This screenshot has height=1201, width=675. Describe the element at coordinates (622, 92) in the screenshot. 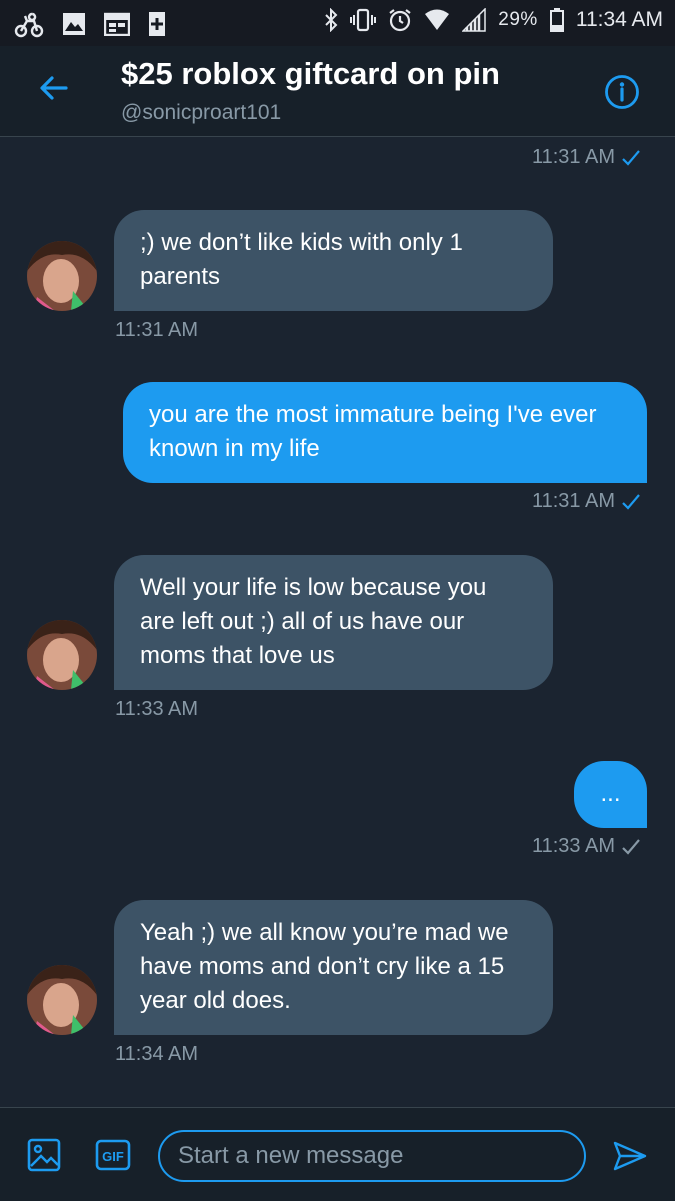

I see `info-icon` at that location.